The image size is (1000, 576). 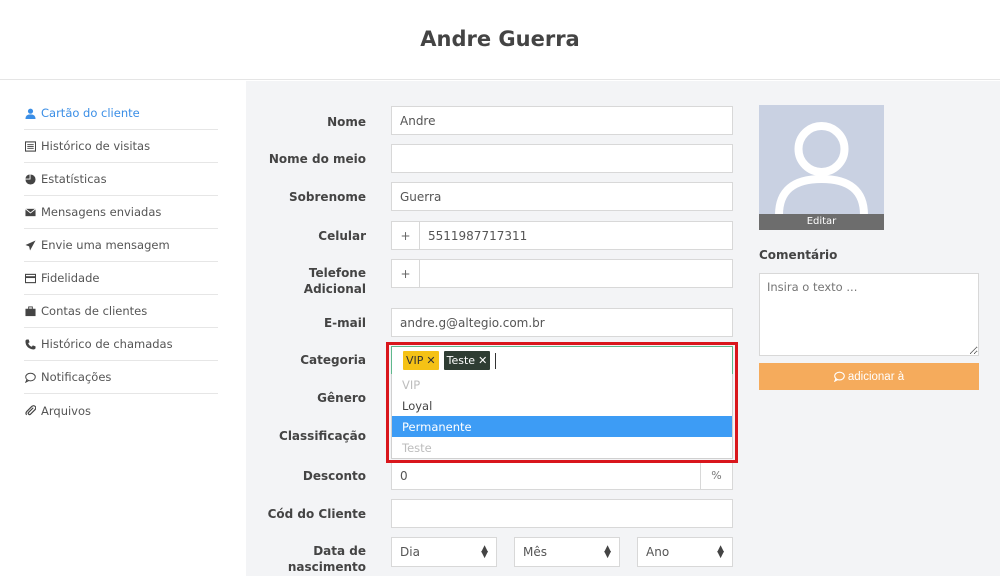 What do you see at coordinates (70, 278) in the screenshot?
I see `sidebar-item-label: Fidelidade` at bounding box center [70, 278].